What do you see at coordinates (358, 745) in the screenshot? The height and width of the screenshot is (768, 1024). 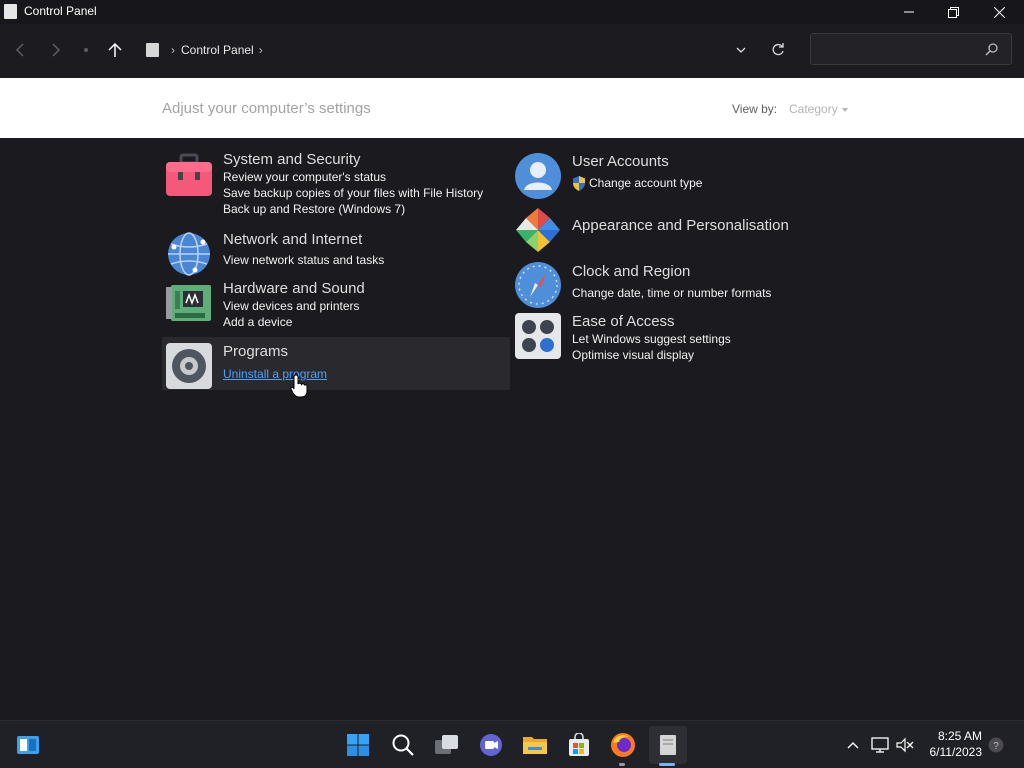 I see `start-icon` at bounding box center [358, 745].